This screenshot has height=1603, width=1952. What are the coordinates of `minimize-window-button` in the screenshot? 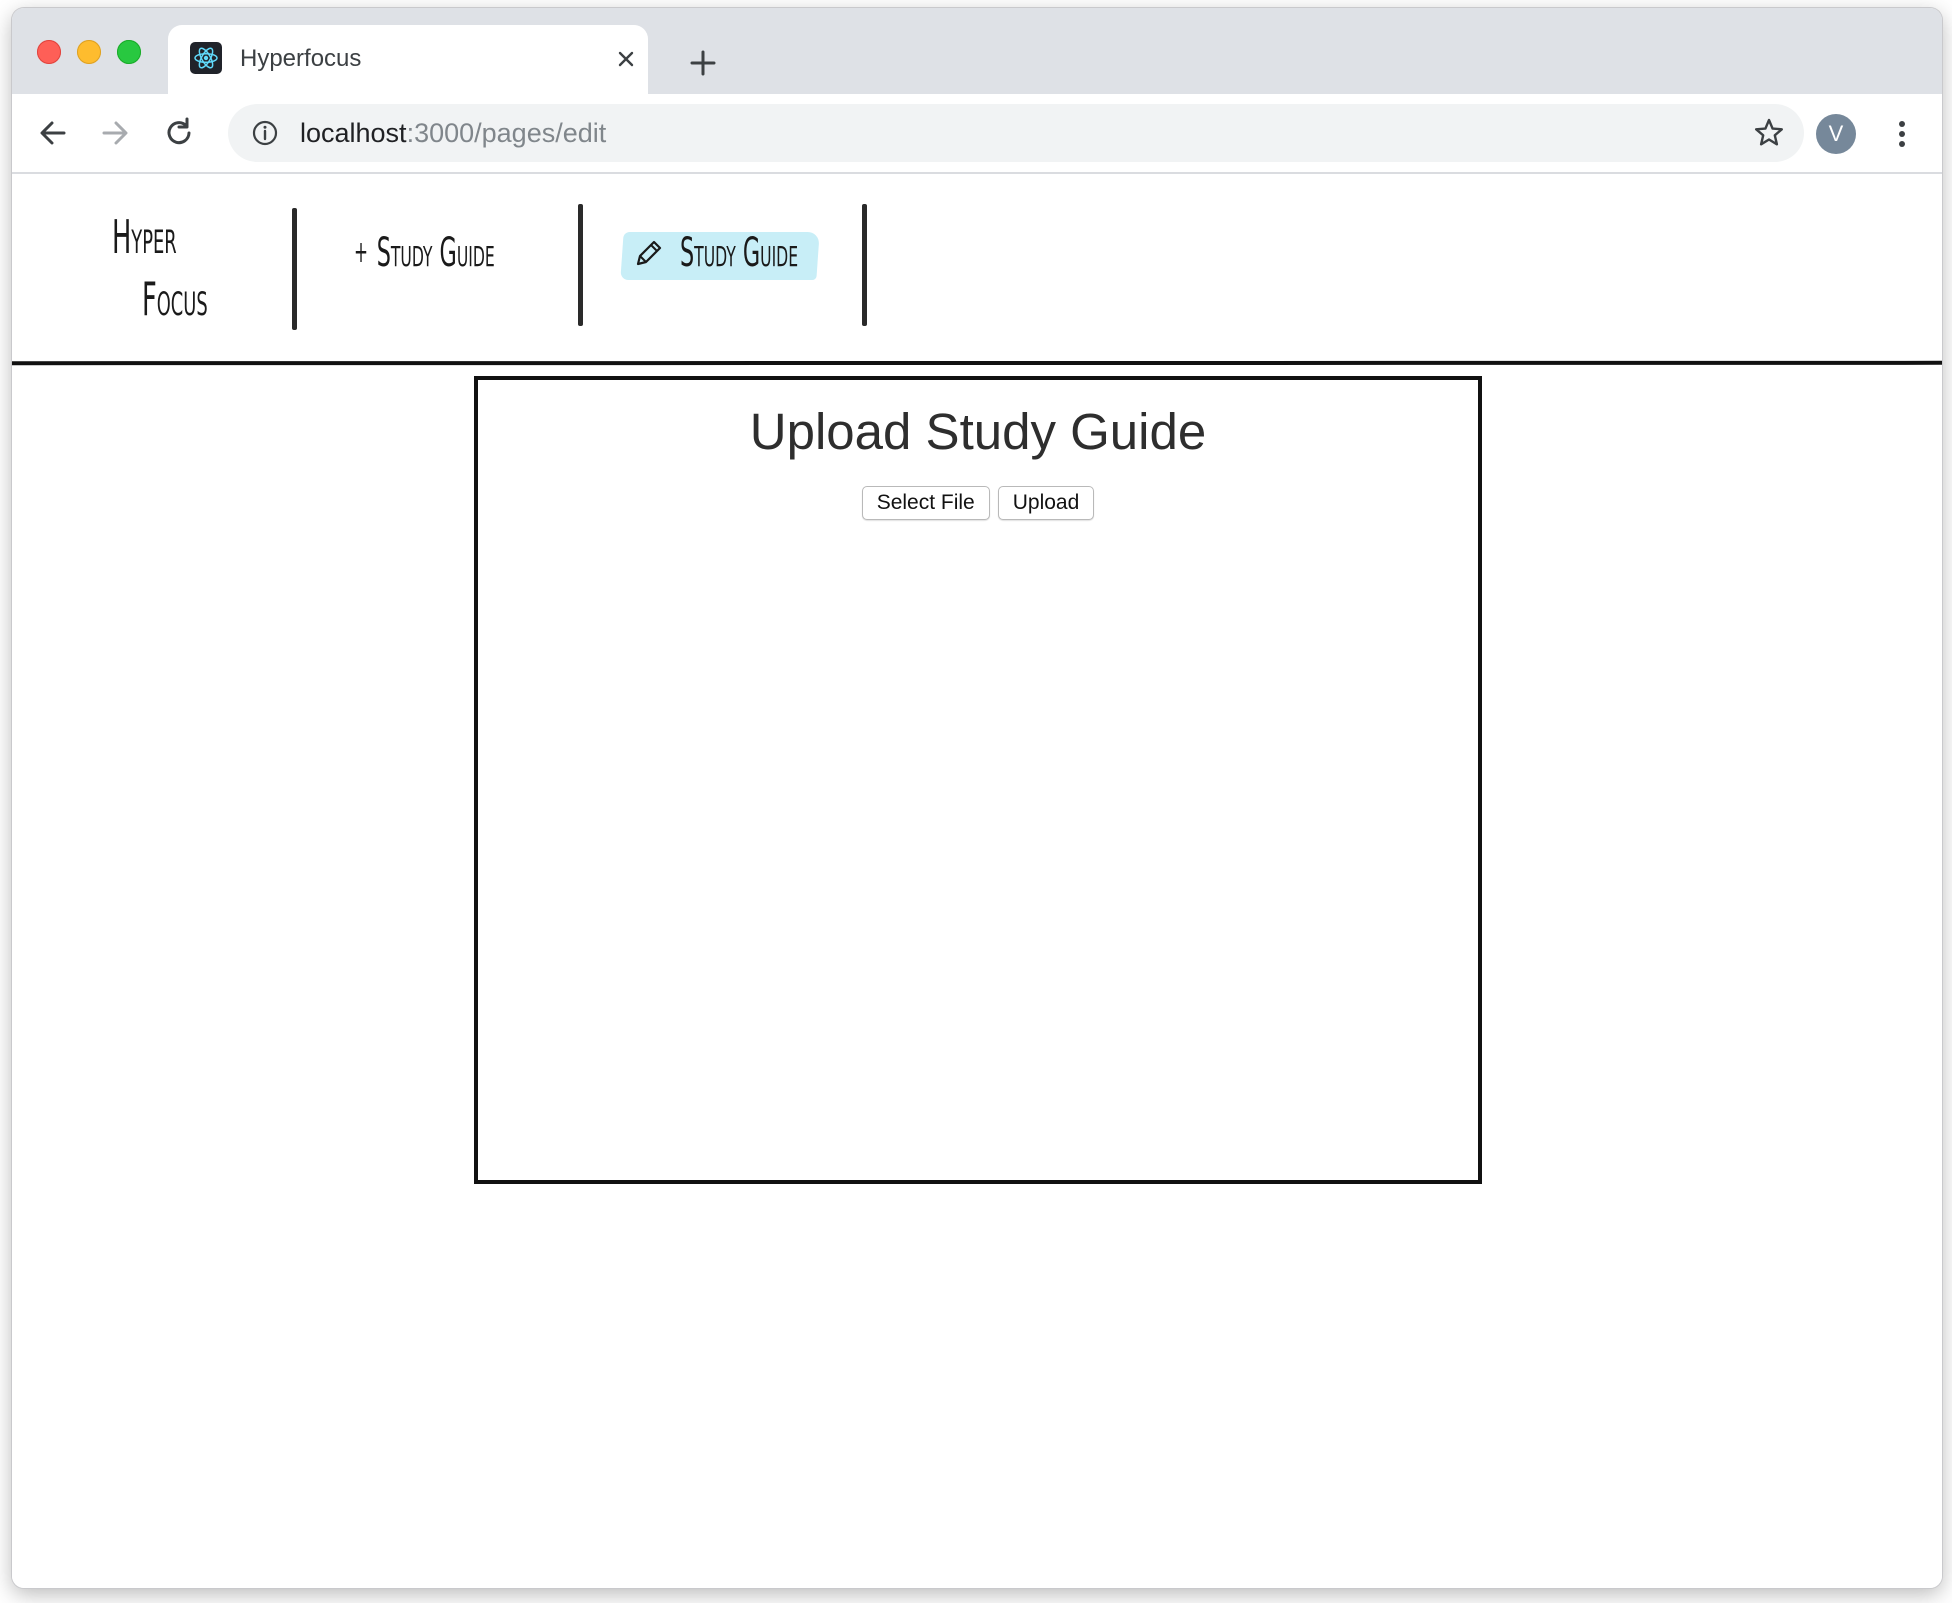 It's located at (89, 52).